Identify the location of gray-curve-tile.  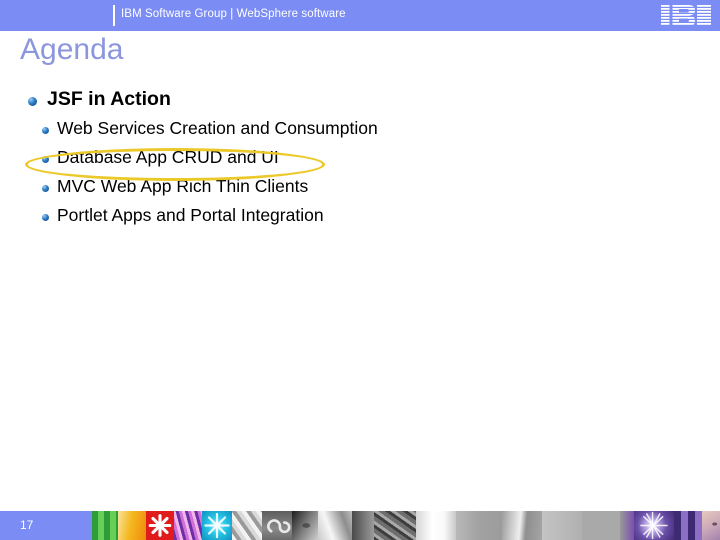
(335, 525).